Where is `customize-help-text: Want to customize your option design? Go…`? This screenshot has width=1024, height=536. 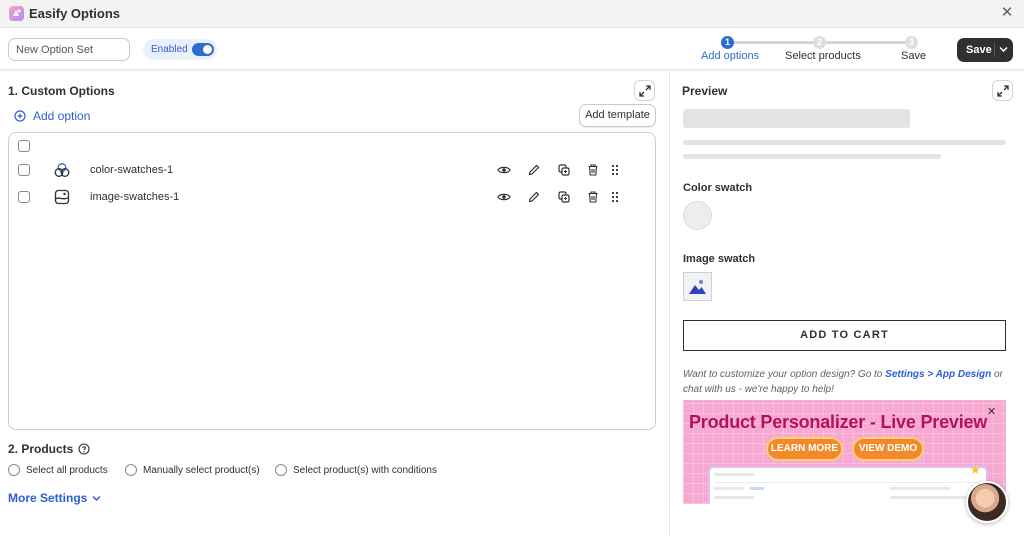
customize-help-text: Want to customize your option design? Go… is located at coordinates (845, 382).